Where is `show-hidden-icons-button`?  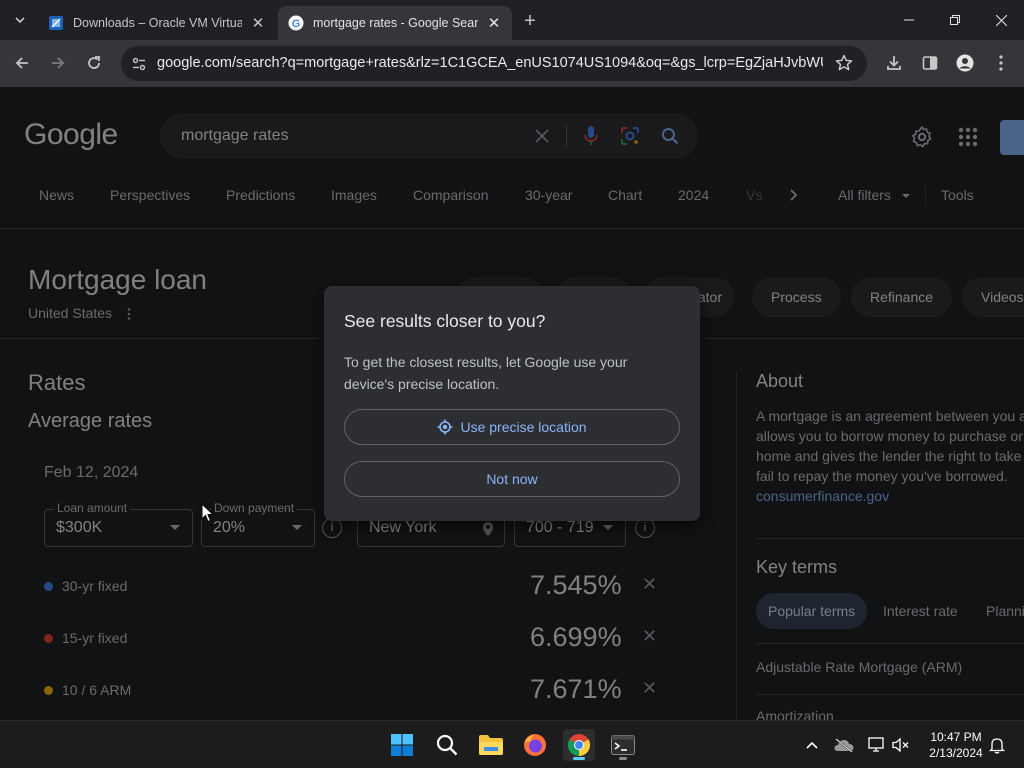
show-hidden-icons-button is located at coordinates (812, 745).